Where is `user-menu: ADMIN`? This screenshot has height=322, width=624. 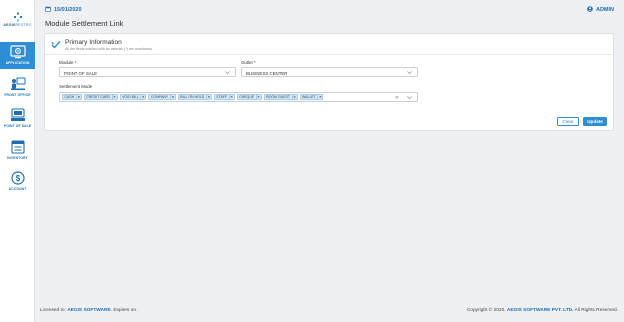
user-menu: ADMIN is located at coordinates (600, 9).